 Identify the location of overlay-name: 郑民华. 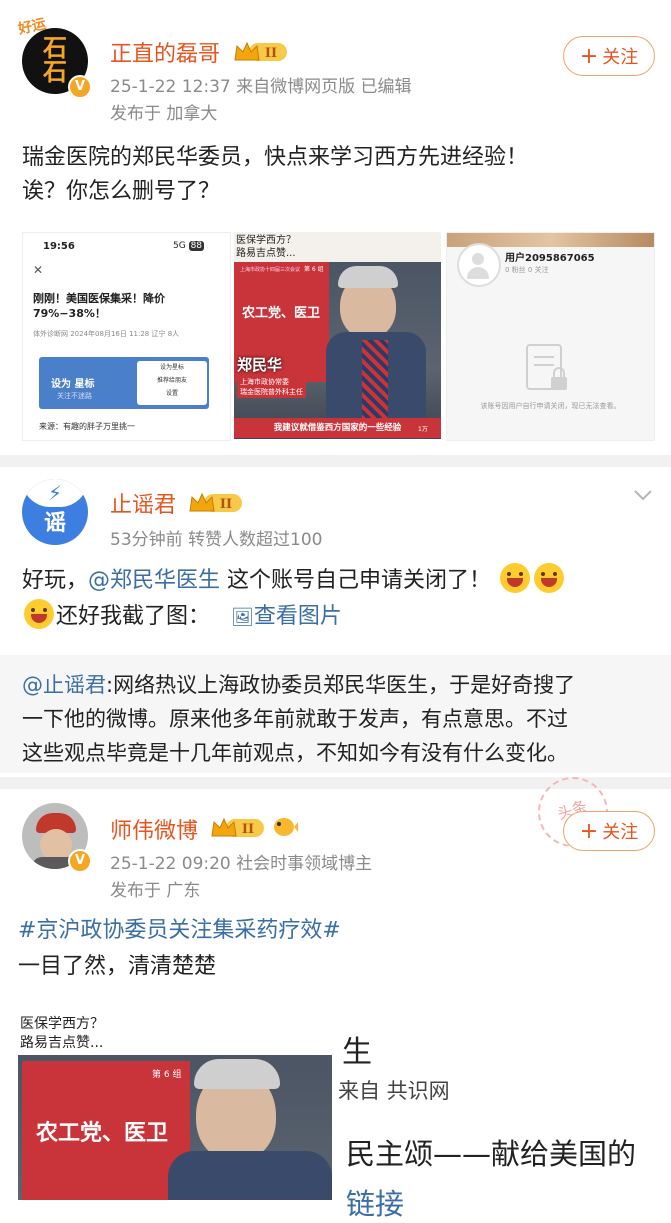
(260, 365).